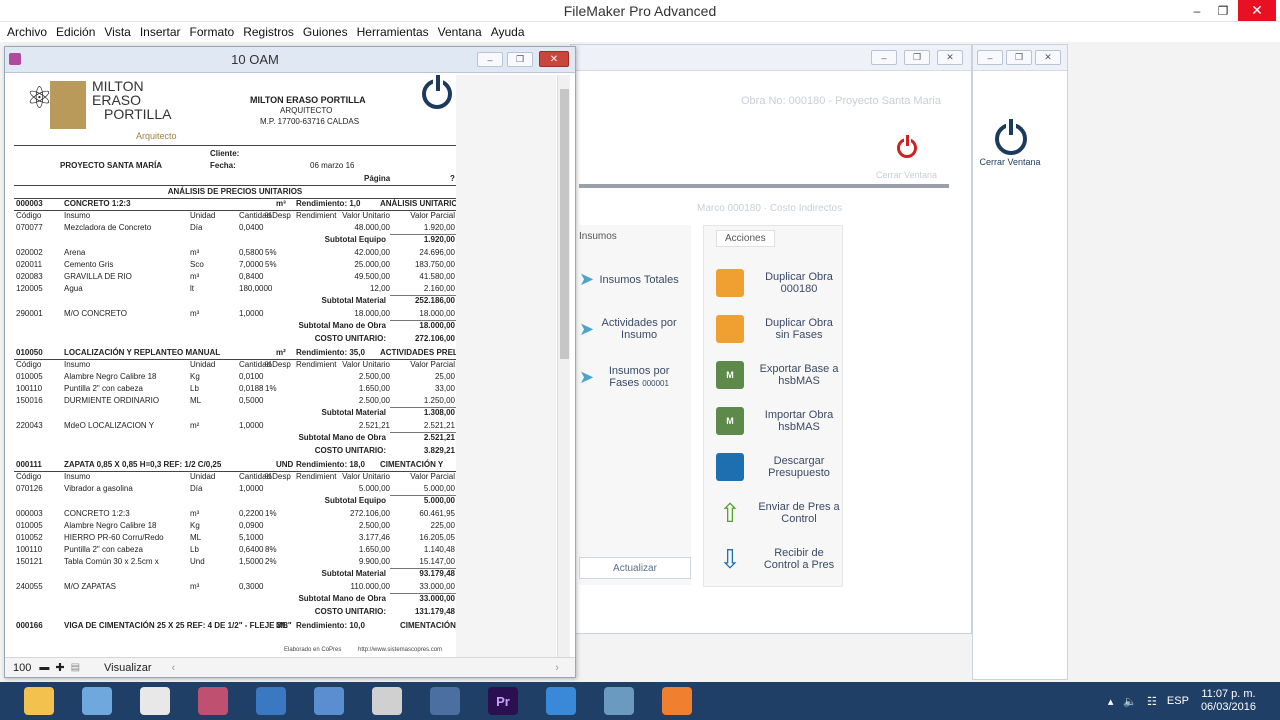  What do you see at coordinates (111, 561) in the screenshot?
I see `table-cell: Tabla Común 30 x 2.5cm x` at bounding box center [111, 561].